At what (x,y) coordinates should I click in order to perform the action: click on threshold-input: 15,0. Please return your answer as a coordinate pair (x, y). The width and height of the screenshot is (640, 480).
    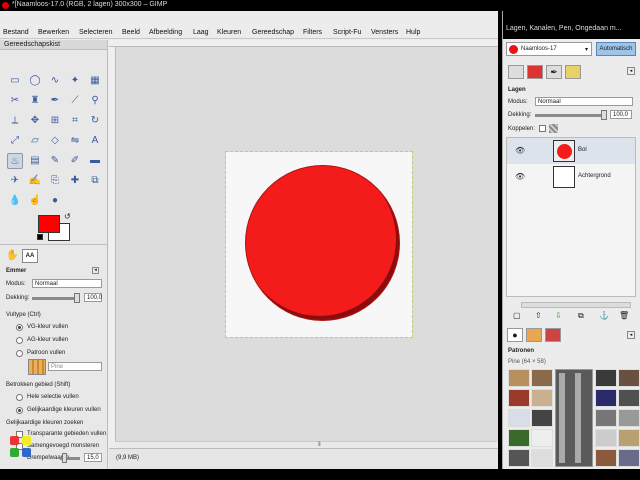
    Looking at the image, I should click on (93, 457).